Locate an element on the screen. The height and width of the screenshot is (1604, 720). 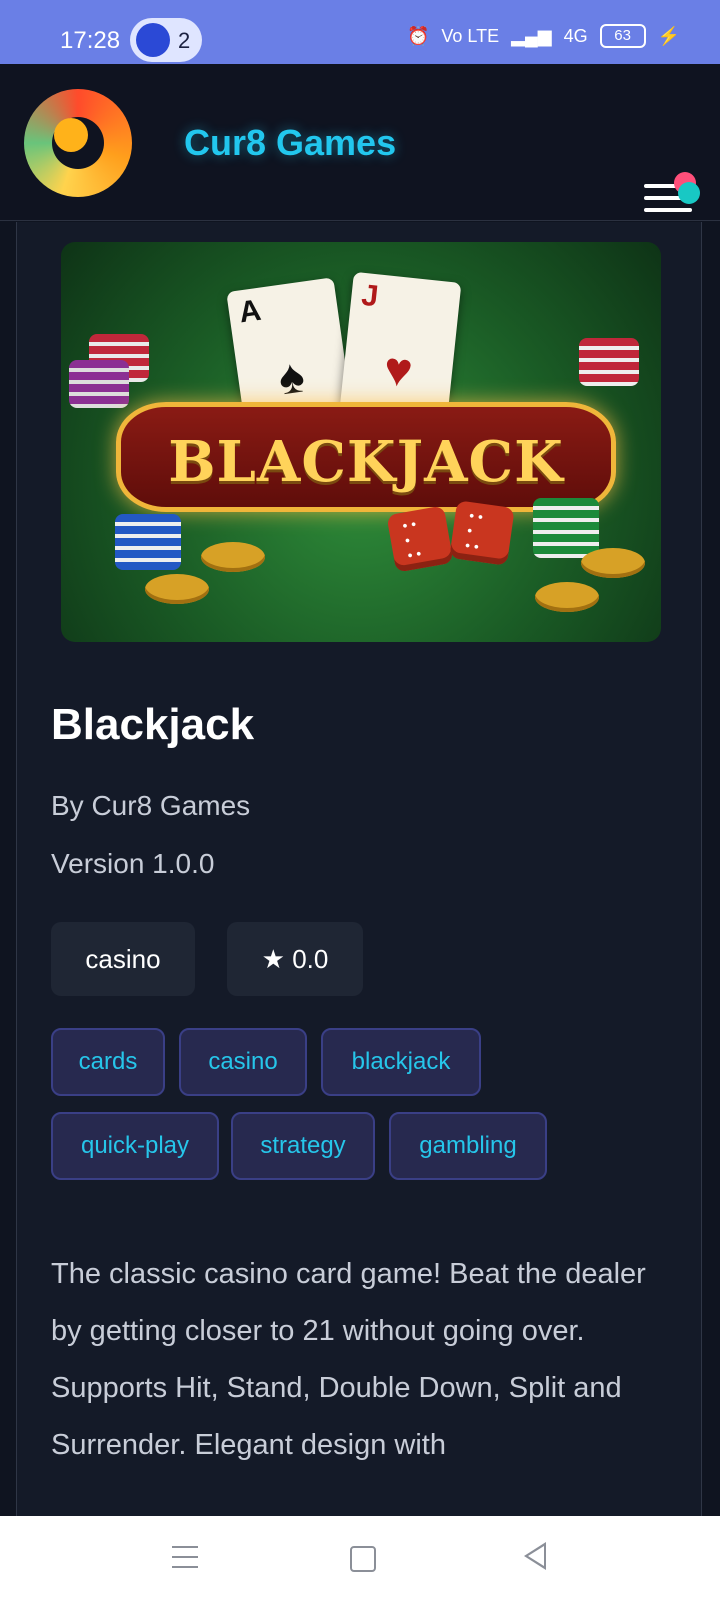
game-title: Blackjack is located at coordinates (153, 724).